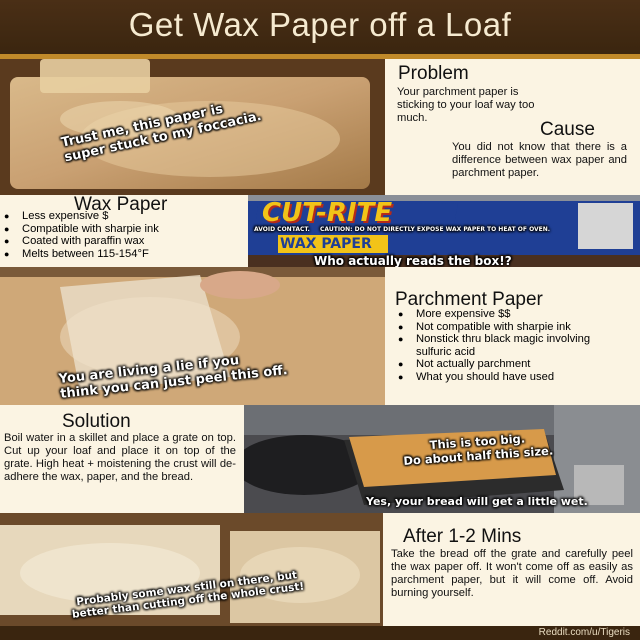 Image resolution: width=640 pixels, height=640 pixels. I want to click on list-item: Not compatible with sharpie ink, so click(494, 327).